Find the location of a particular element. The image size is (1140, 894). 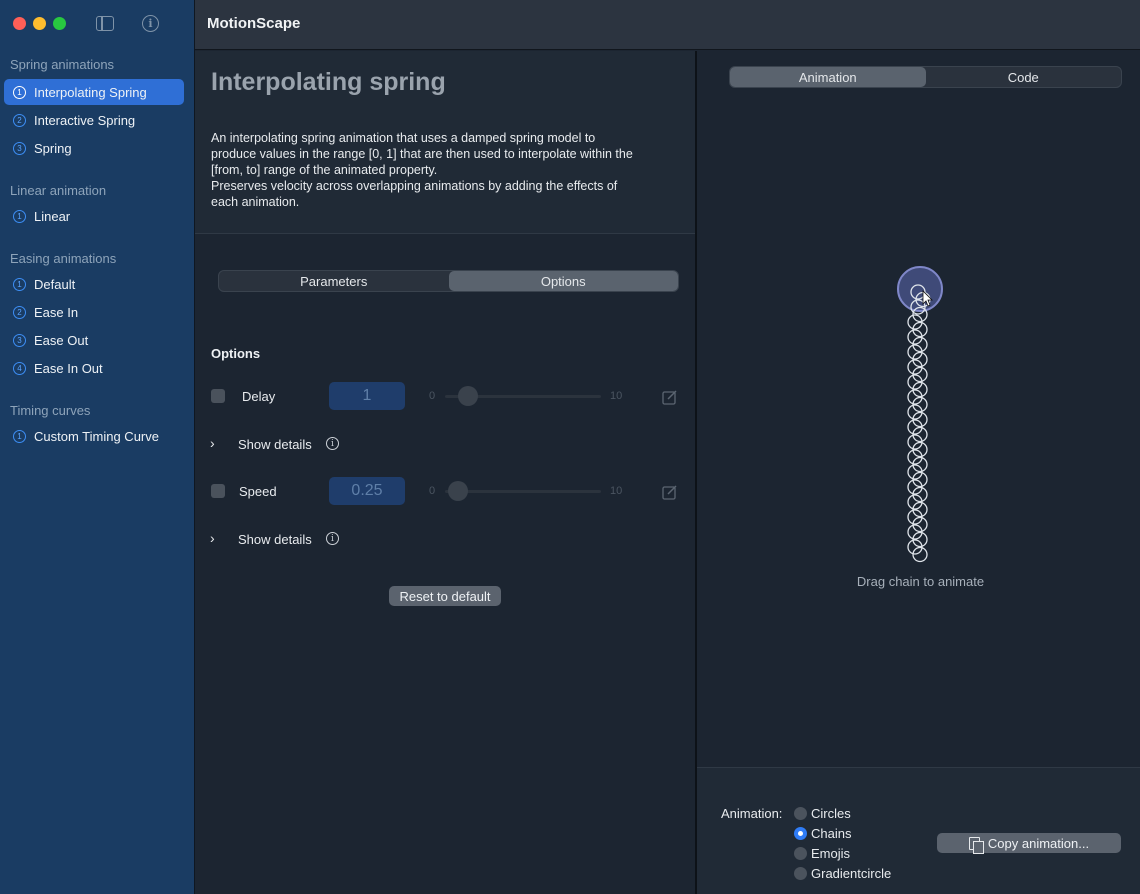

speed-value-field: 0.25 is located at coordinates (367, 491).